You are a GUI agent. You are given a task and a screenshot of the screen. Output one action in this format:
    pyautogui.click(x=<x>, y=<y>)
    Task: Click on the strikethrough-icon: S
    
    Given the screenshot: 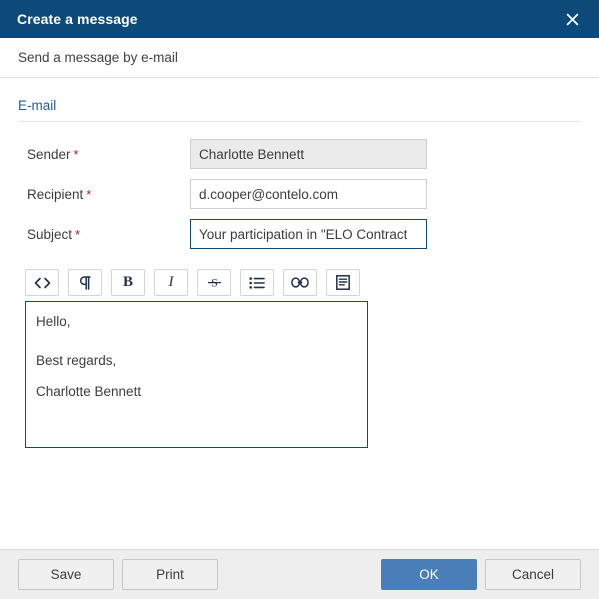 What is the action you would take?
    pyautogui.click(x=214, y=282)
    